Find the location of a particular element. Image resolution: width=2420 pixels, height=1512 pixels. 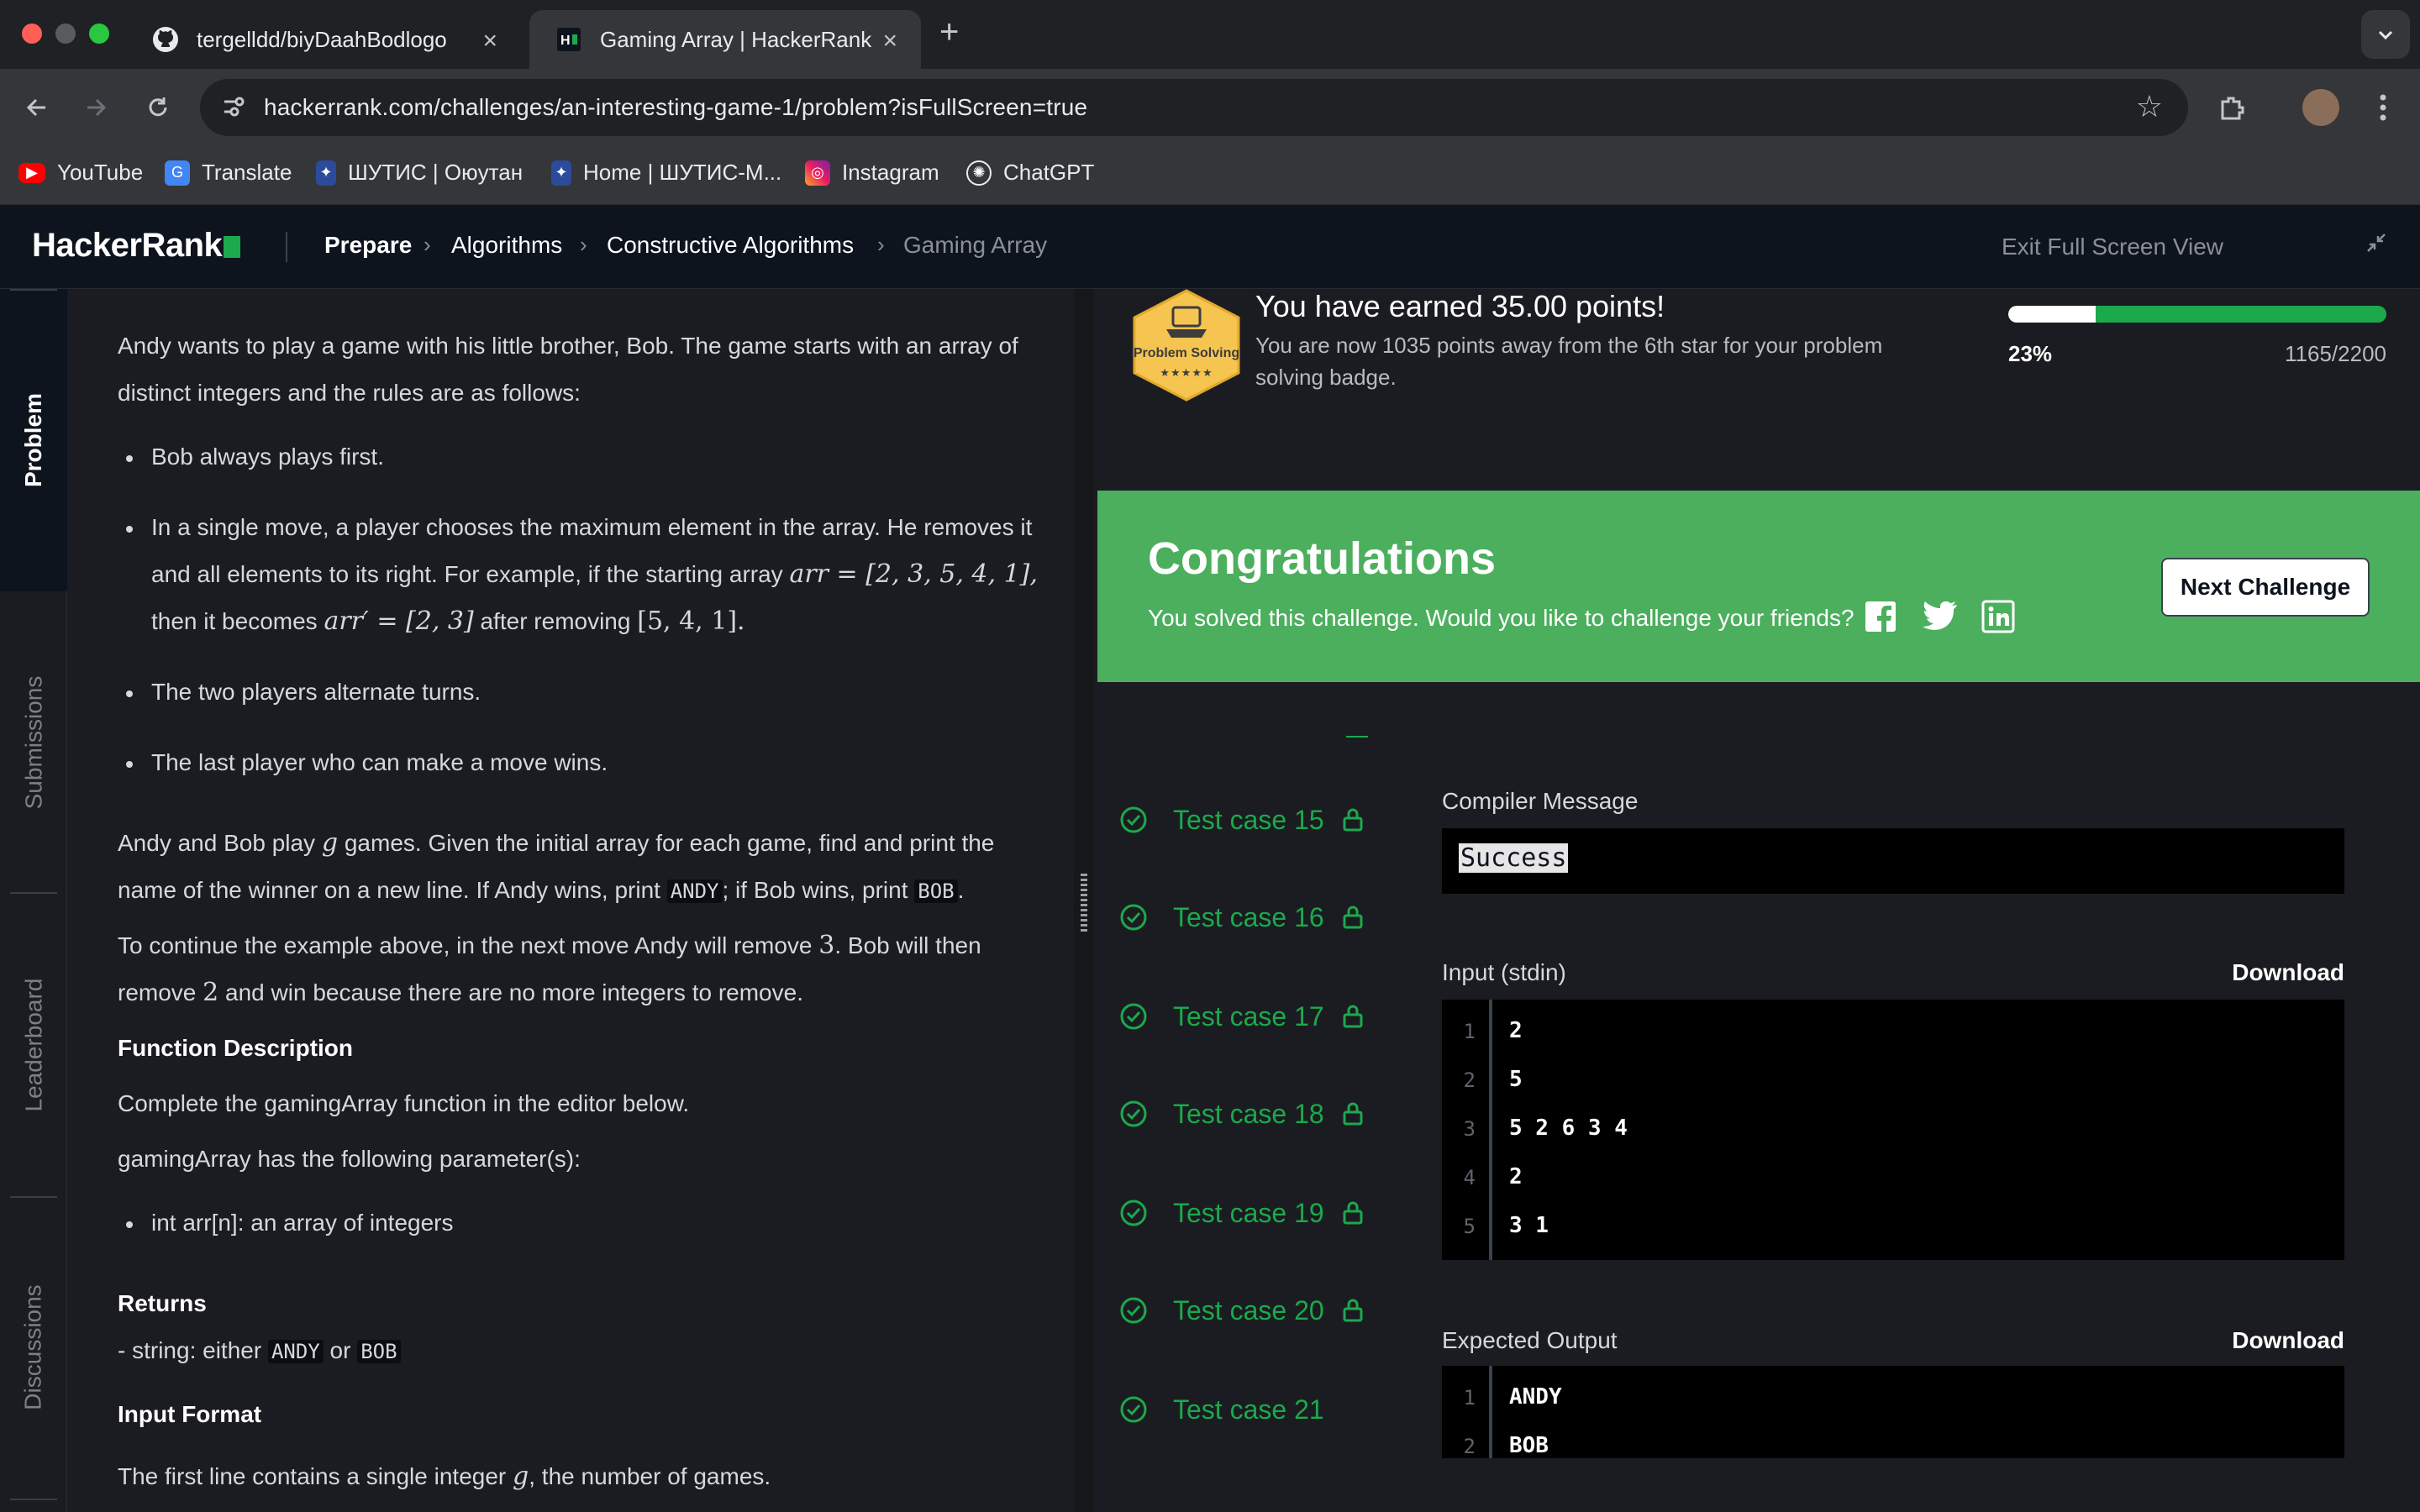

browser-tab-hackerrank: H Gaming Array | HackerRank × is located at coordinates (725, 39).